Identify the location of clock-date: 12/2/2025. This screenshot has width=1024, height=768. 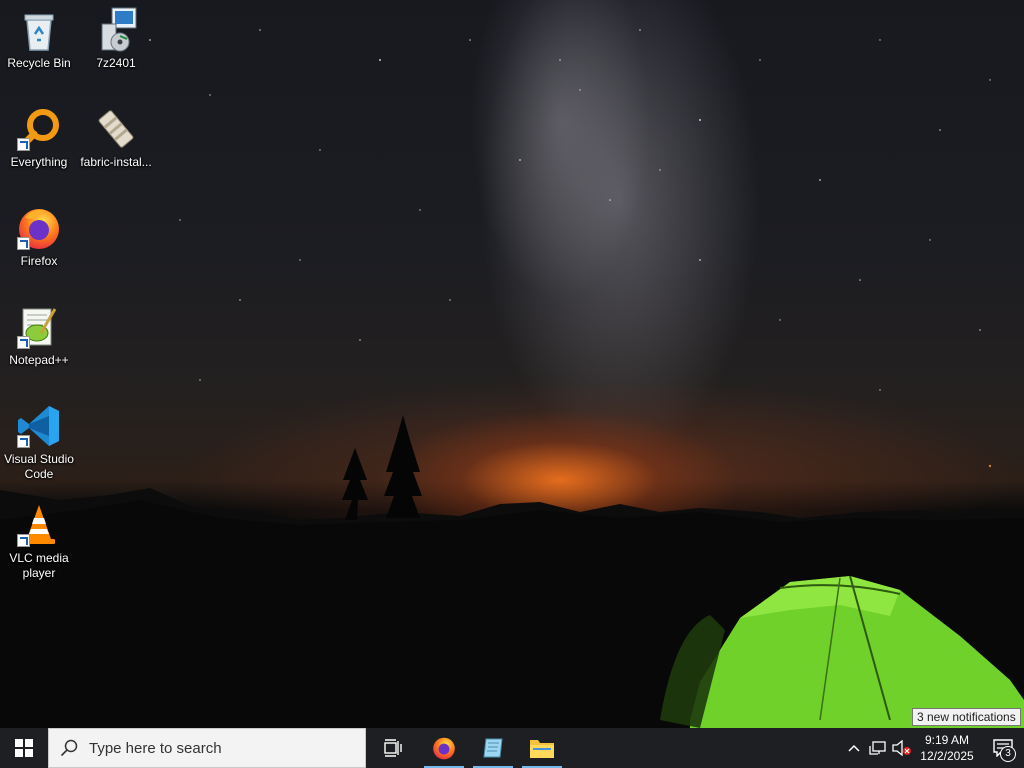
(947, 756).